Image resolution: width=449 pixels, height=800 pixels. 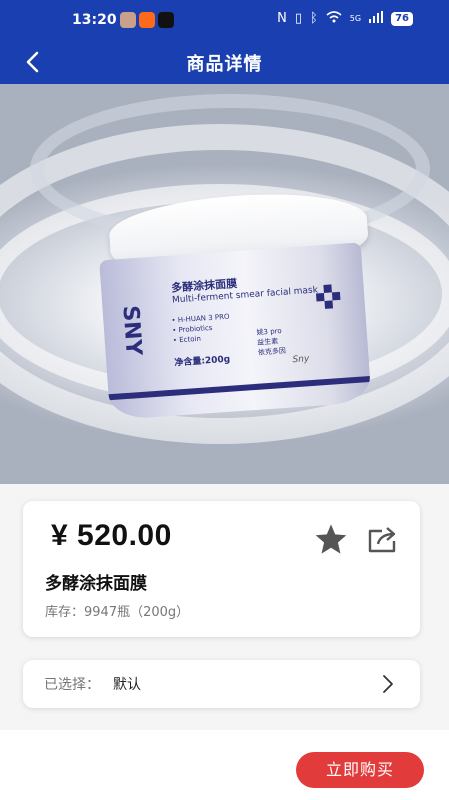 What do you see at coordinates (301, 360) in the screenshot?
I see `jar-signature: Sny` at bounding box center [301, 360].